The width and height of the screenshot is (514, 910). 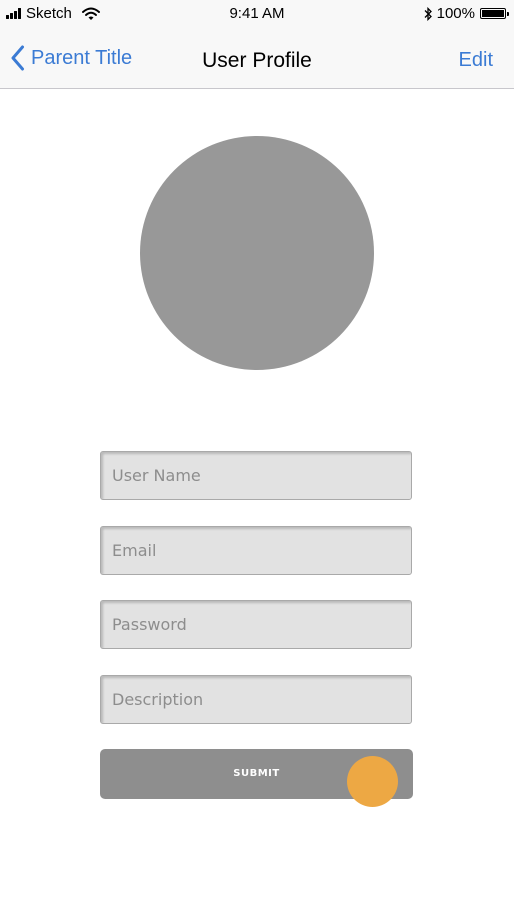 What do you see at coordinates (256, 550) in the screenshot?
I see `email-field` at bounding box center [256, 550].